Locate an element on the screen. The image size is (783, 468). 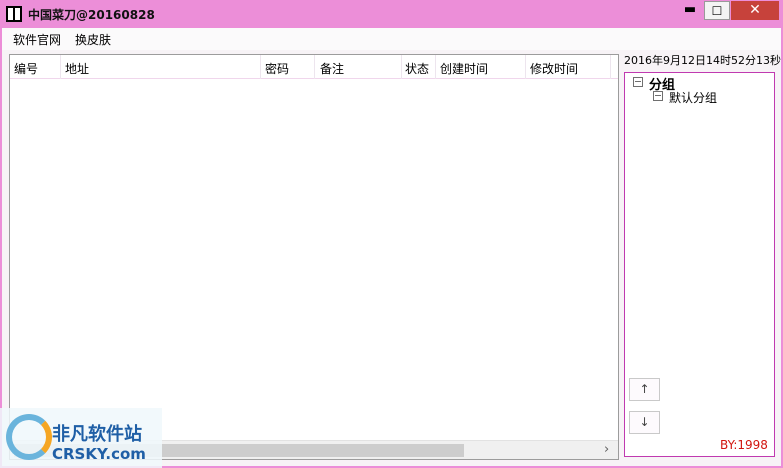
maximize-button: ☐ is located at coordinates (717, 10).